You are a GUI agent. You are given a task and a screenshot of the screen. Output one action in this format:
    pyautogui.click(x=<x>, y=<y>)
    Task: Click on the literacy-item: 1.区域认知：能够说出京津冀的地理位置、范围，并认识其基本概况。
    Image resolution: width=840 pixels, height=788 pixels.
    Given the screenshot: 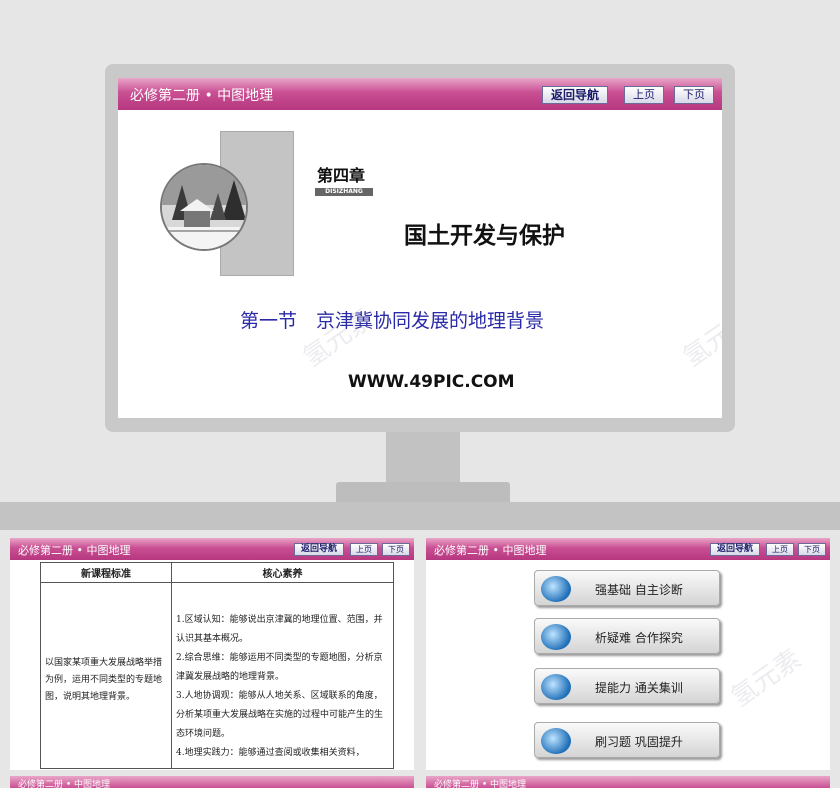 What is the action you would take?
    pyautogui.click(x=279, y=629)
    